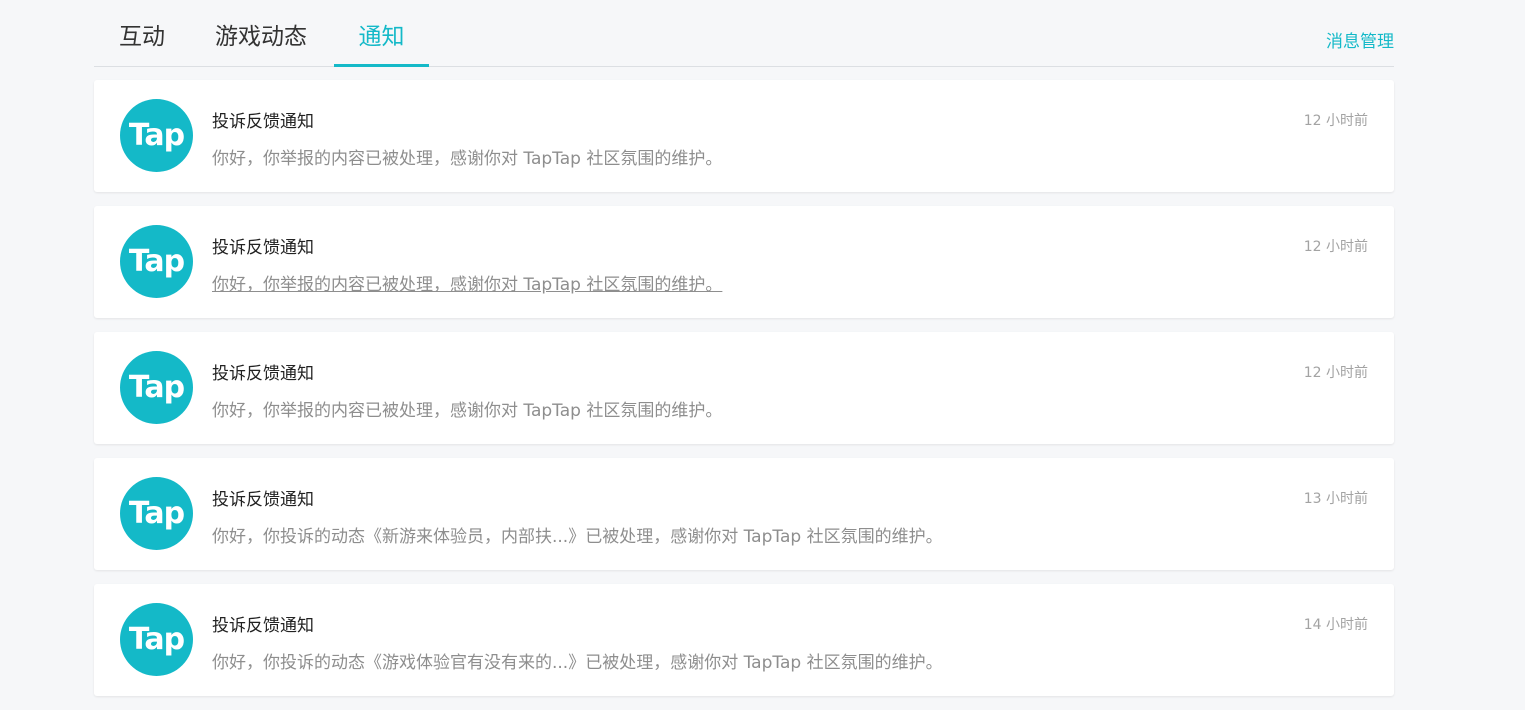  Describe the element at coordinates (142, 33) in the screenshot. I see `tab-interaction: 互动` at that location.